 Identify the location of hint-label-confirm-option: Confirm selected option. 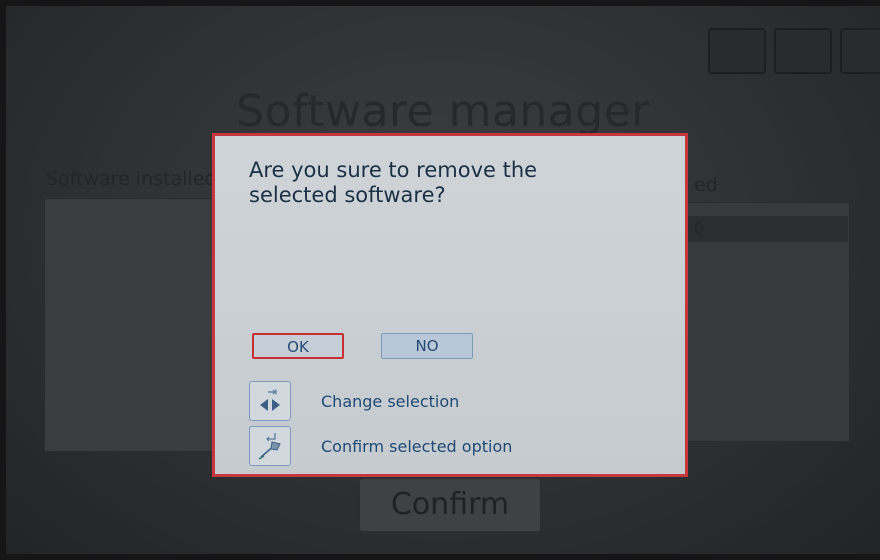
(417, 446).